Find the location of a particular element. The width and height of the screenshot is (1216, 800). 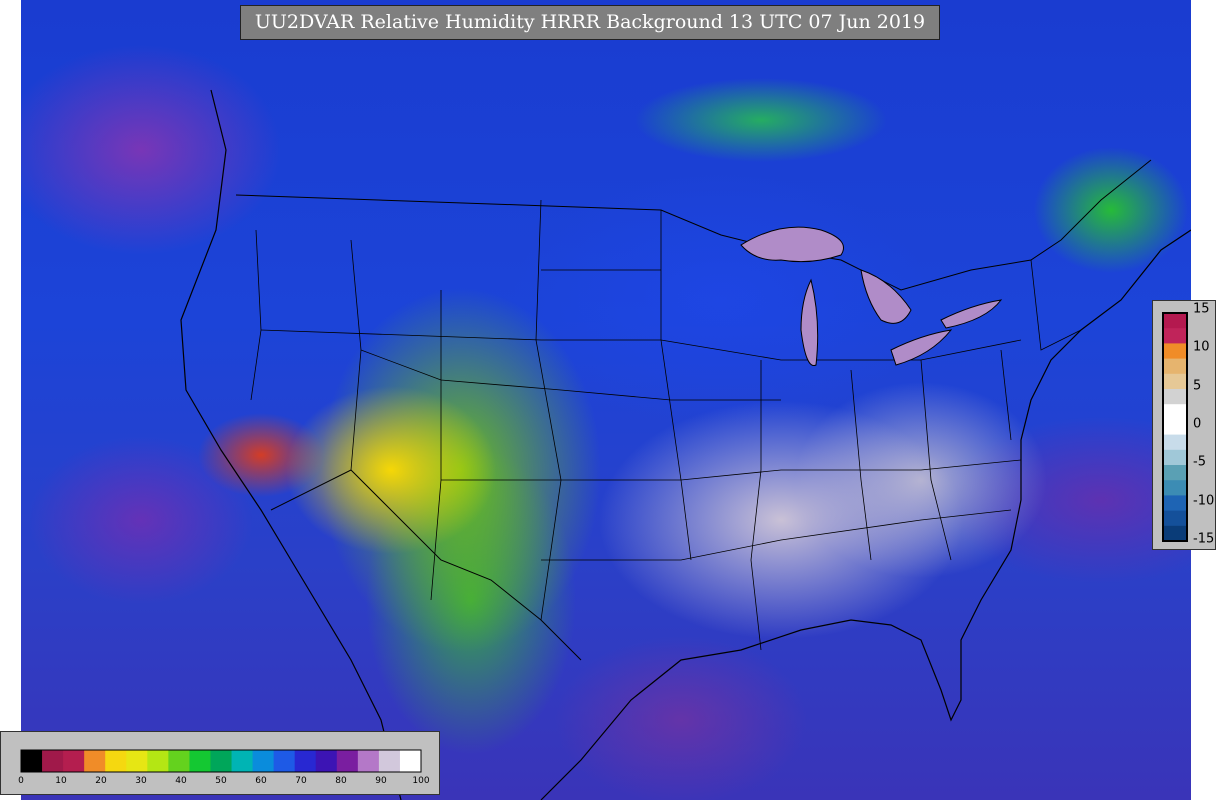

border-mexico is located at coordinates (426, 565).